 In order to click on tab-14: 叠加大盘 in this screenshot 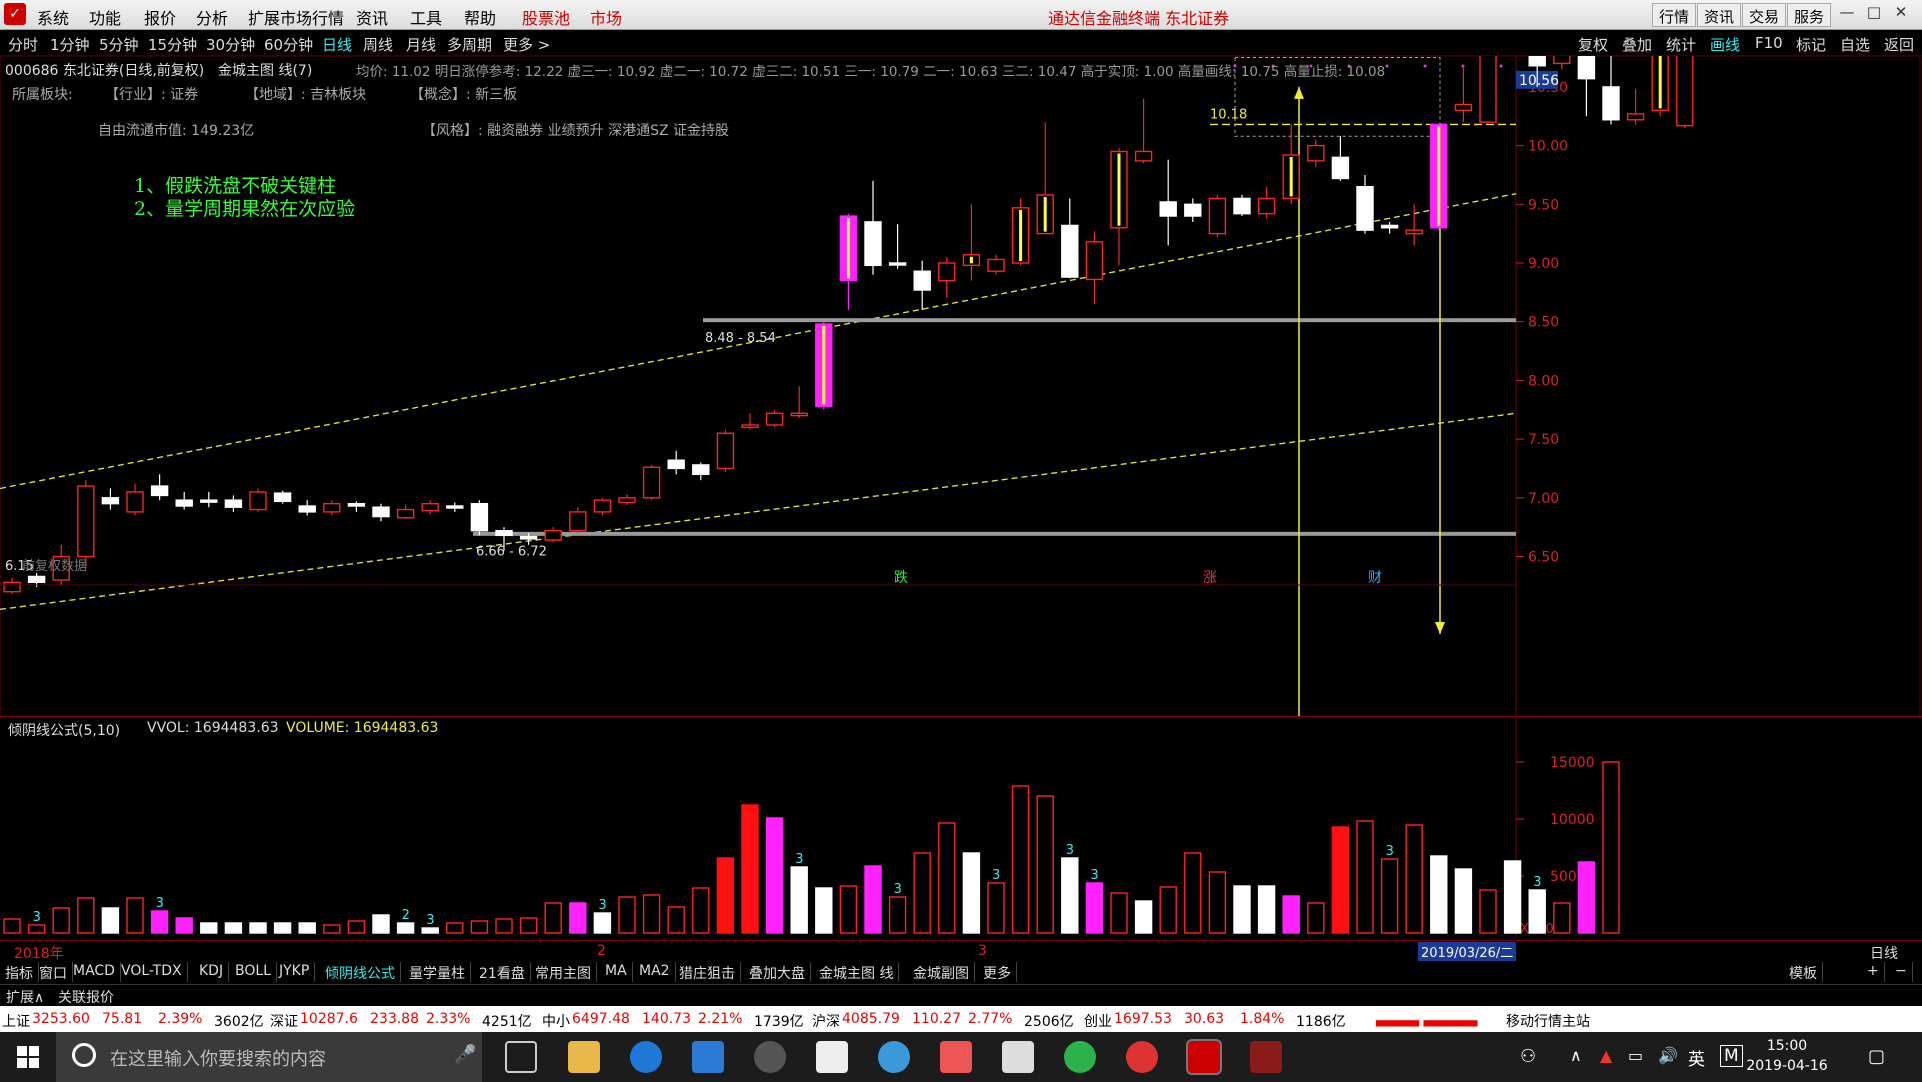, I will do `click(777, 972)`.